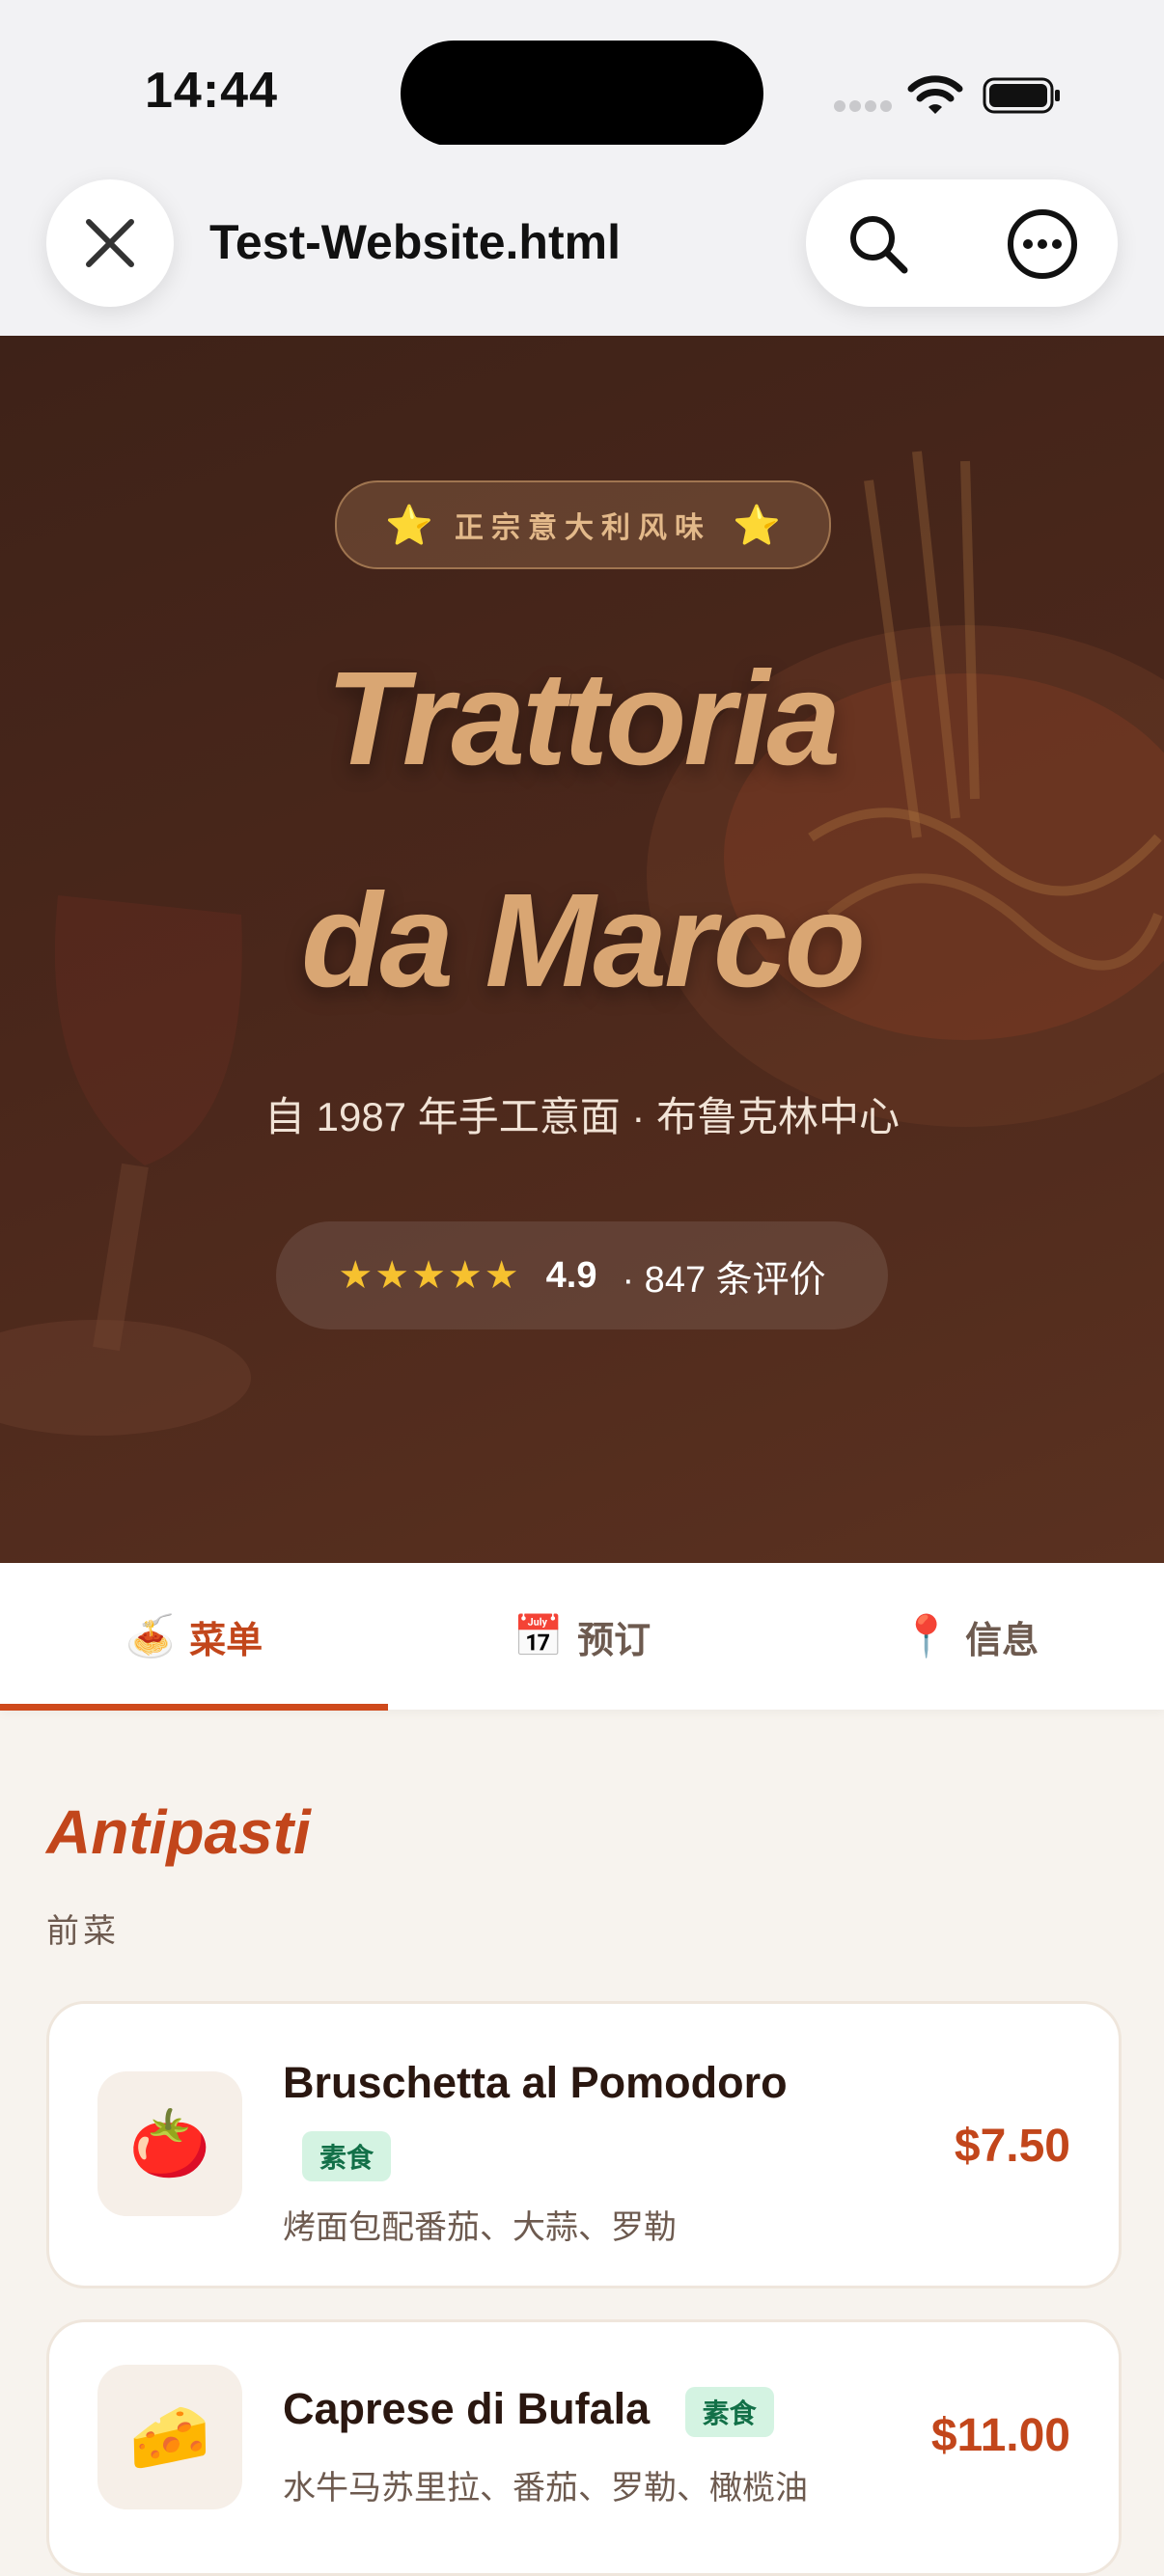  I want to click on rating-pill: ★★★★★ 4.9 · 847 条评价, so click(582, 1275).